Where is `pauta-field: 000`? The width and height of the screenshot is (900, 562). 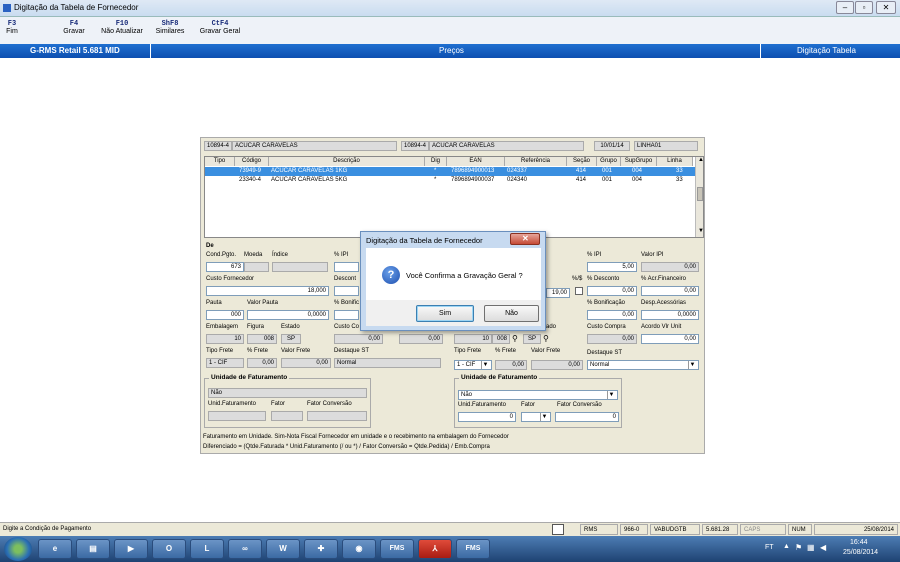
pauta-field: 000 is located at coordinates (225, 315).